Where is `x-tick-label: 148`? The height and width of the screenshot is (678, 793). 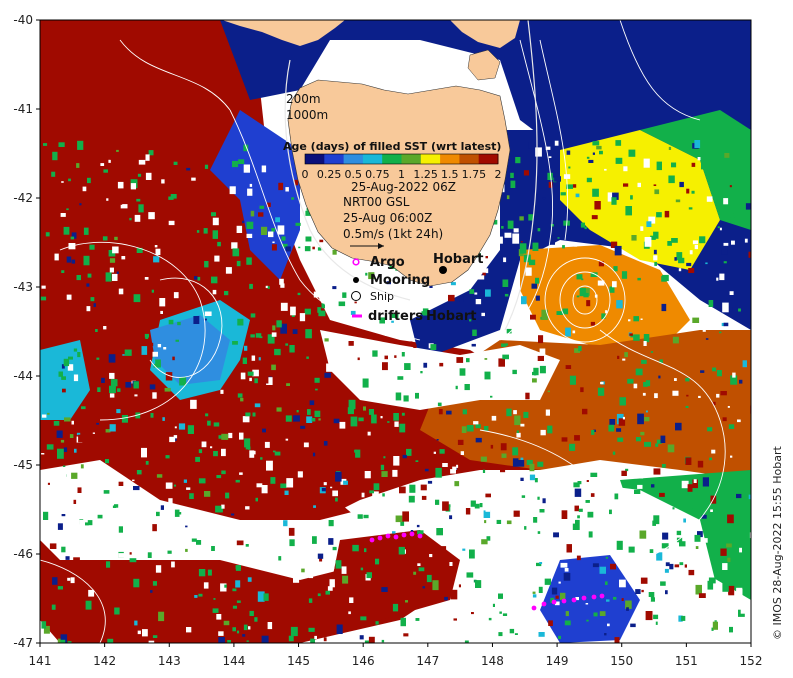 x-tick-label: 148 is located at coordinates (492, 661).